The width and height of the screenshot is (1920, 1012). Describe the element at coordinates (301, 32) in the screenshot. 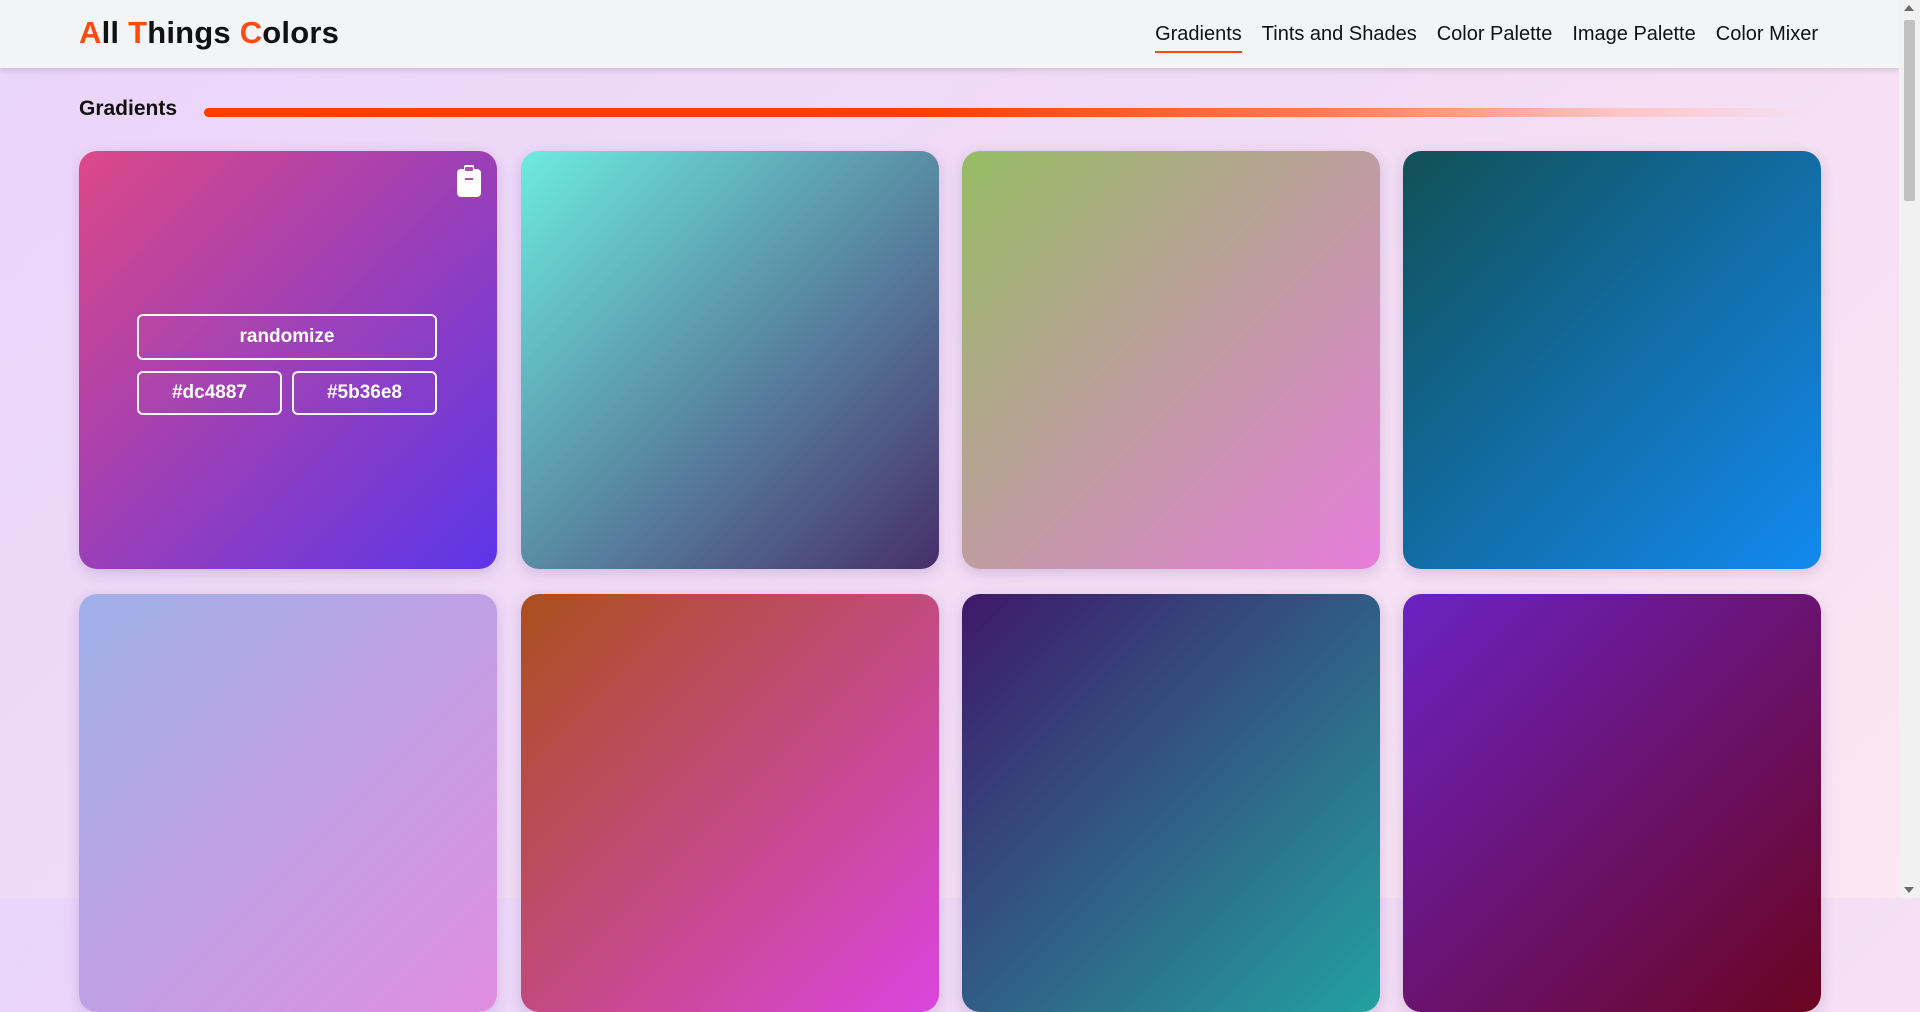

I see `logo-text: olors` at that location.